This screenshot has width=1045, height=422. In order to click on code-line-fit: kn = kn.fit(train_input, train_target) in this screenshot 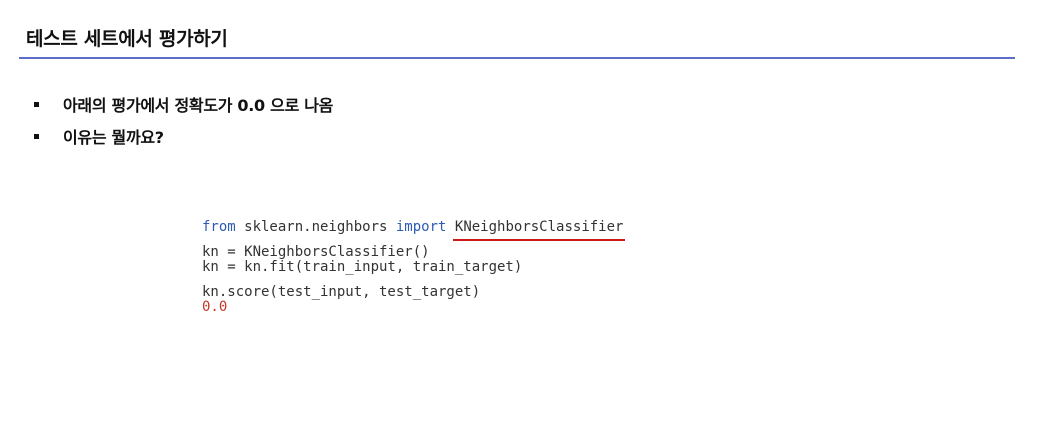, I will do `click(362, 267)`.